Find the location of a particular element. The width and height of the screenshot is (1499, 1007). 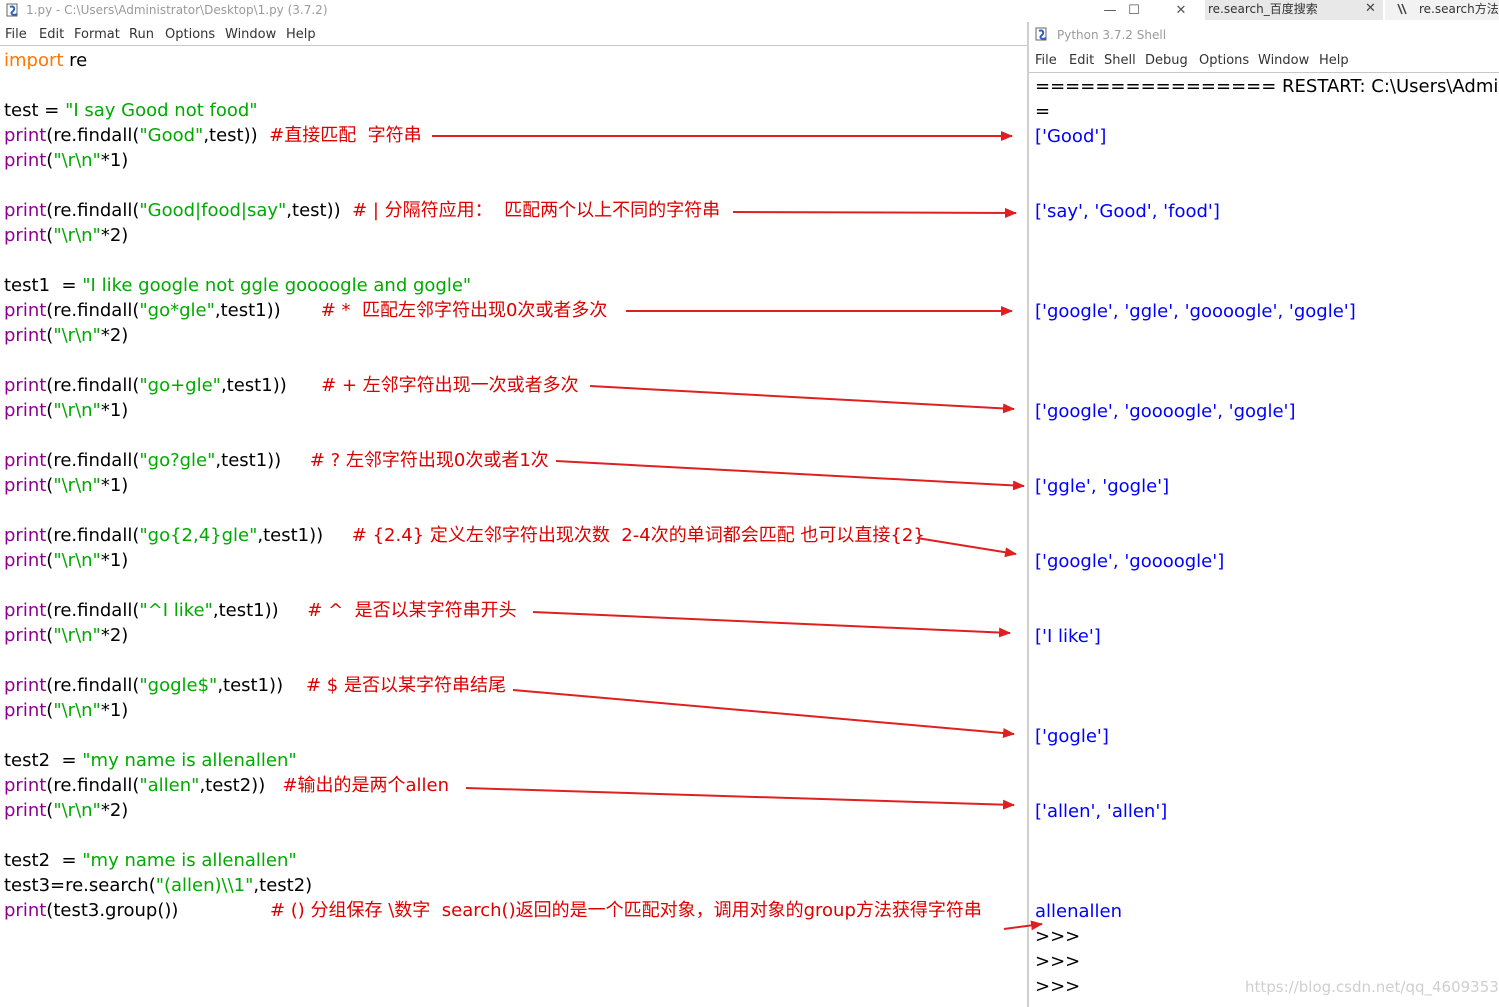

code-token: test = is located at coordinates (35, 110).